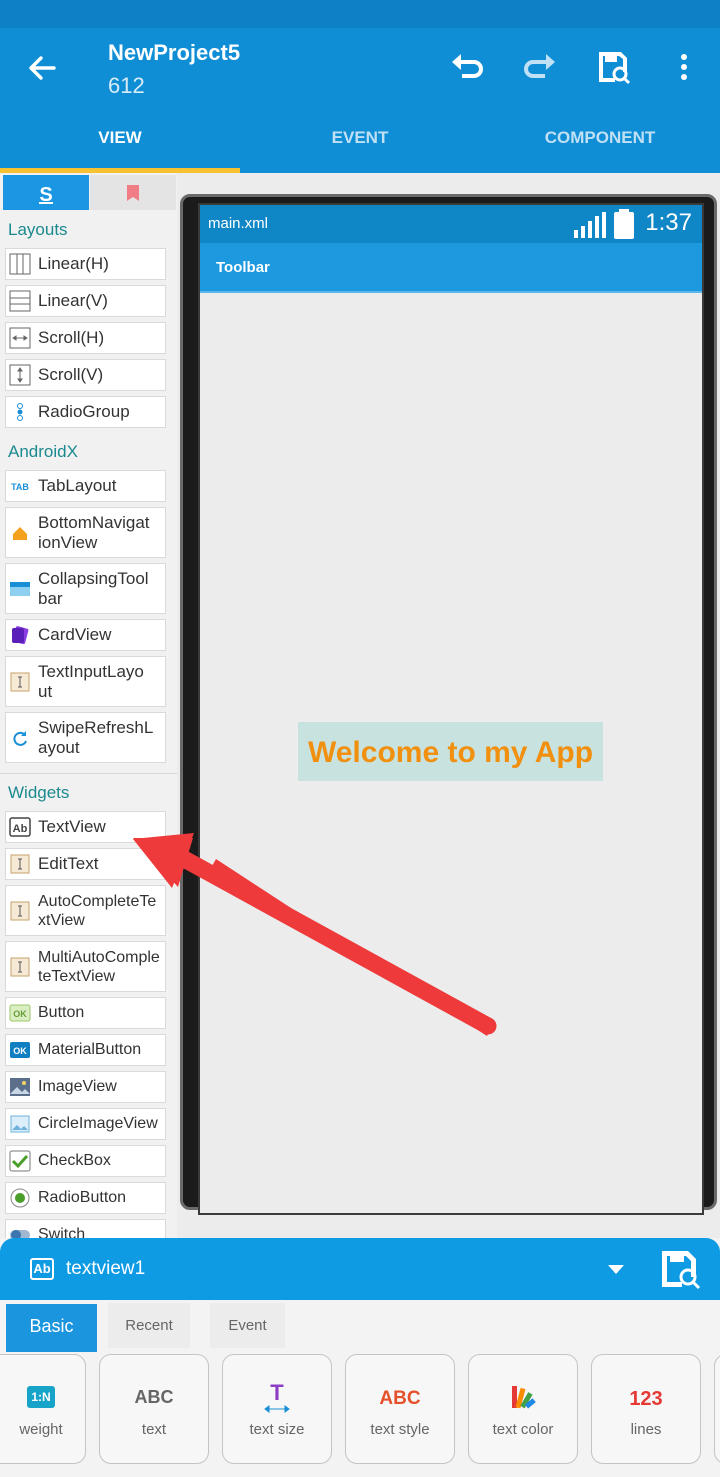 This screenshot has width=720, height=1477. Describe the element at coordinates (42, 1269) in the screenshot. I see `textview-icon: Ab` at that location.